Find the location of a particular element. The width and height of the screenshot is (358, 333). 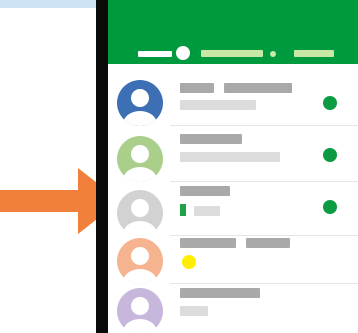

app-bar is located at coordinates (233, 32).